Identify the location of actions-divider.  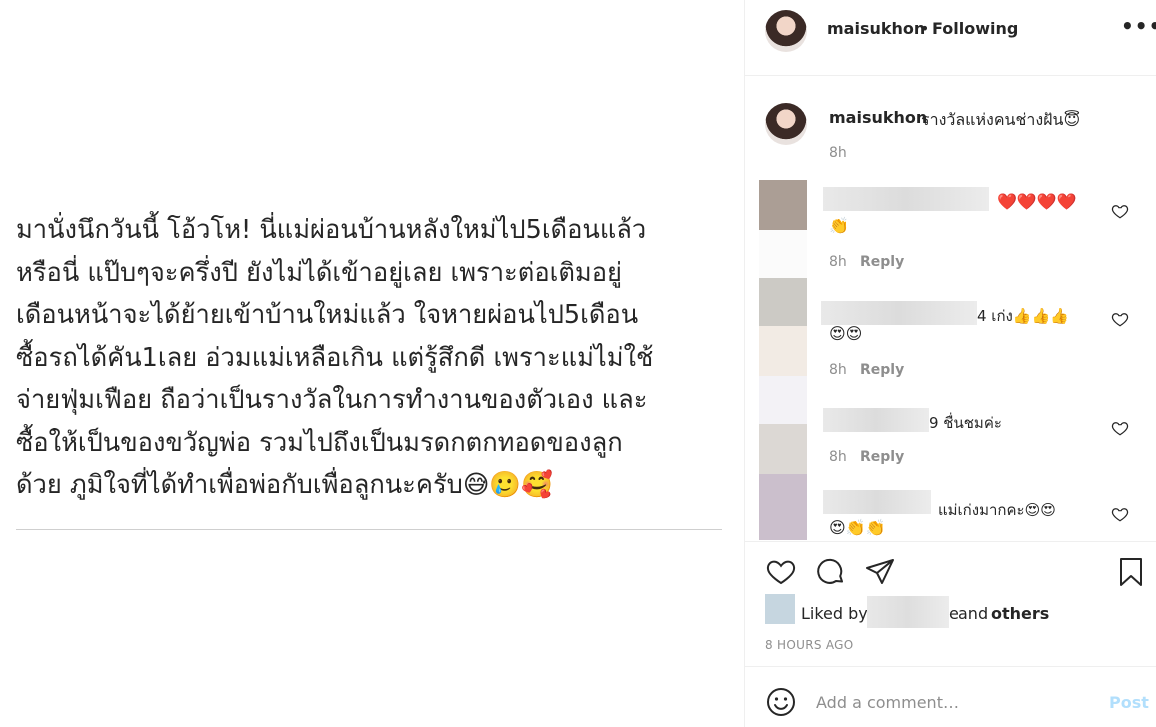
(950, 541).